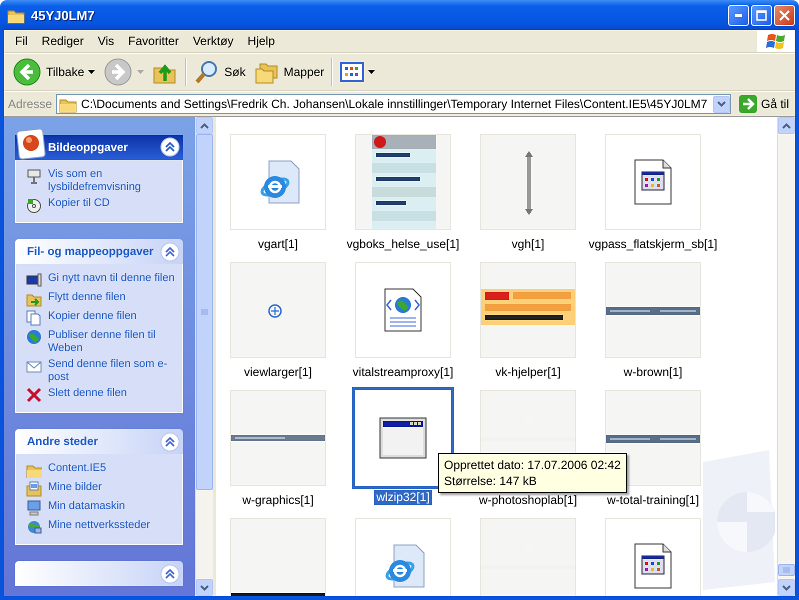 This screenshot has height=600, width=799. Describe the element at coordinates (528, 372) in the screenshot. I see `file-name: vk-hjelper[1]` at that location.